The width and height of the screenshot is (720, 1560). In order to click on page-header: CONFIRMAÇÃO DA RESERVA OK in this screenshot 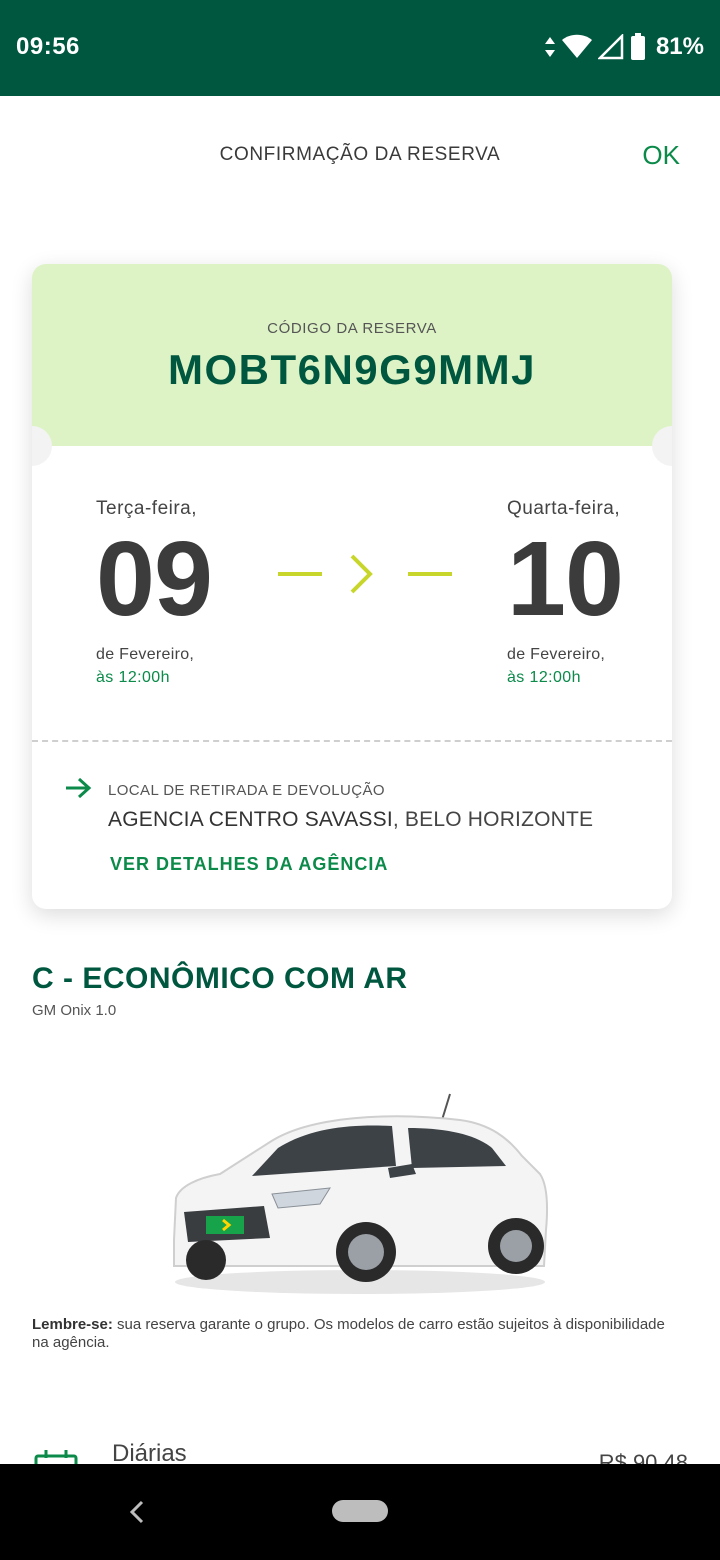, I will do `click(360, 156)`.